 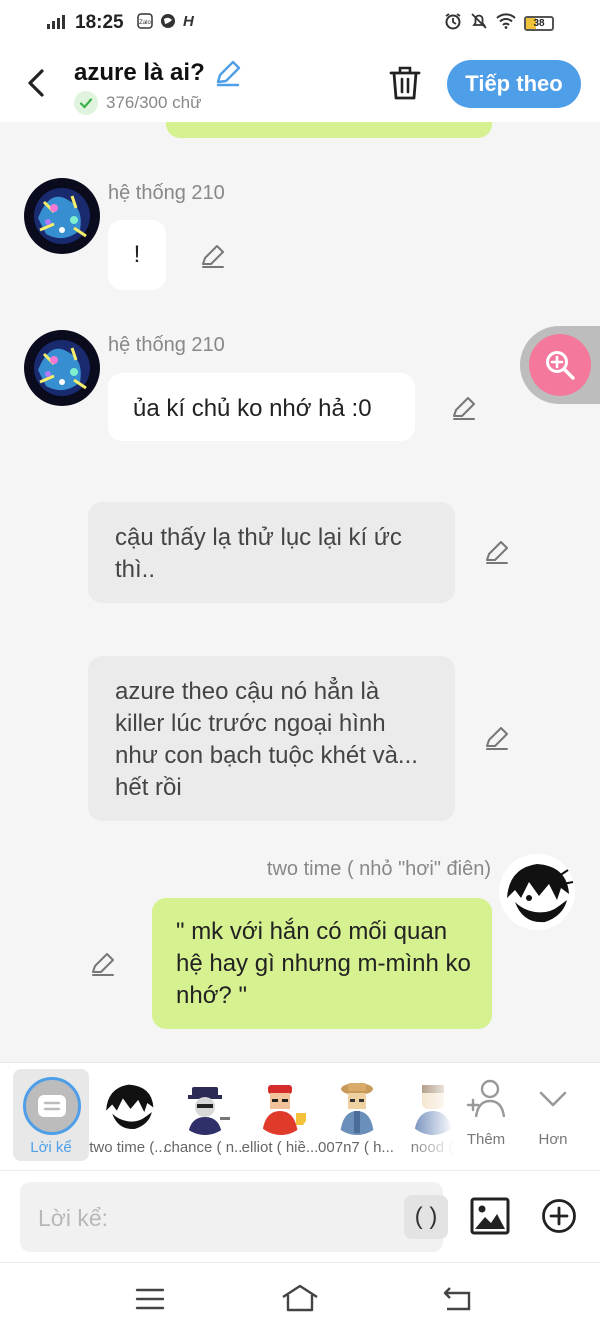 What do you see at coordinates (150, 1299) in the screenshot?
I see `menu-icon` at bounding box center [150, 1299].